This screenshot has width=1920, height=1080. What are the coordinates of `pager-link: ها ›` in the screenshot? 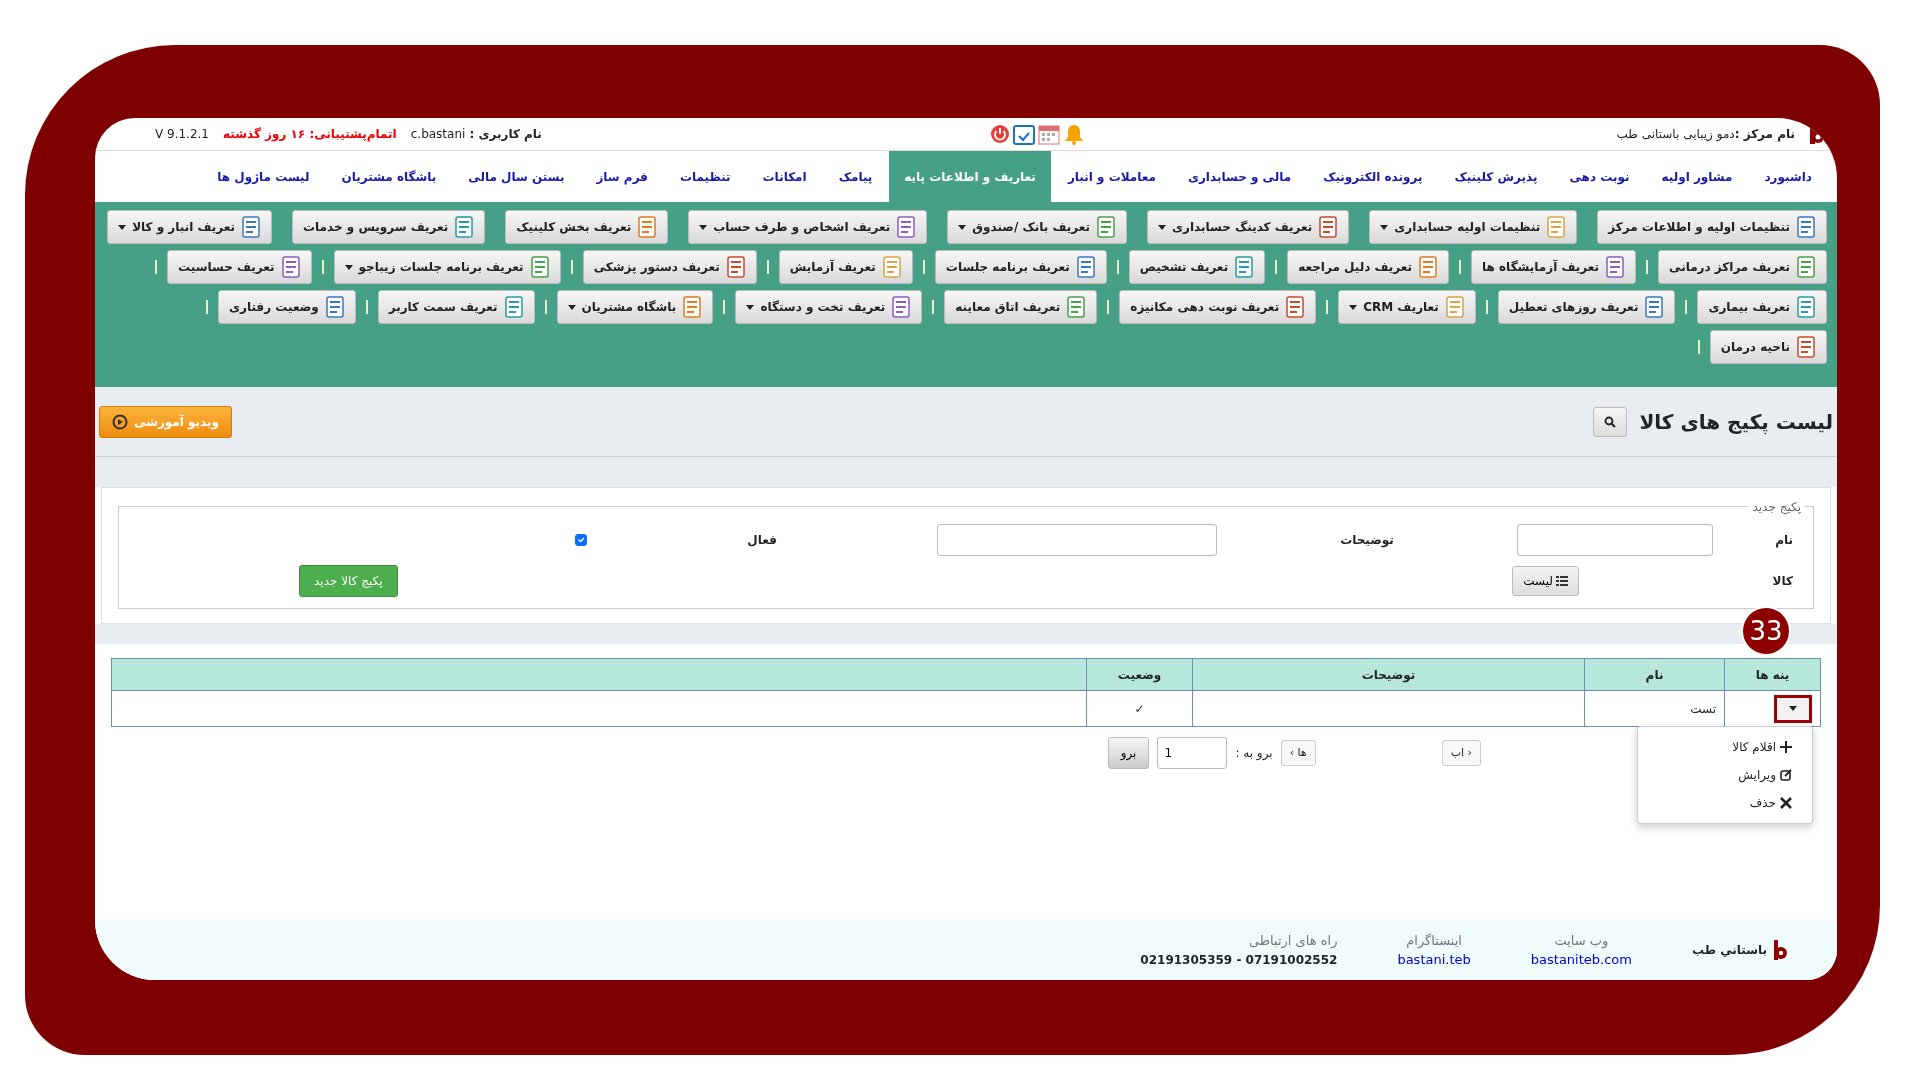 It's located at (1298, 753).